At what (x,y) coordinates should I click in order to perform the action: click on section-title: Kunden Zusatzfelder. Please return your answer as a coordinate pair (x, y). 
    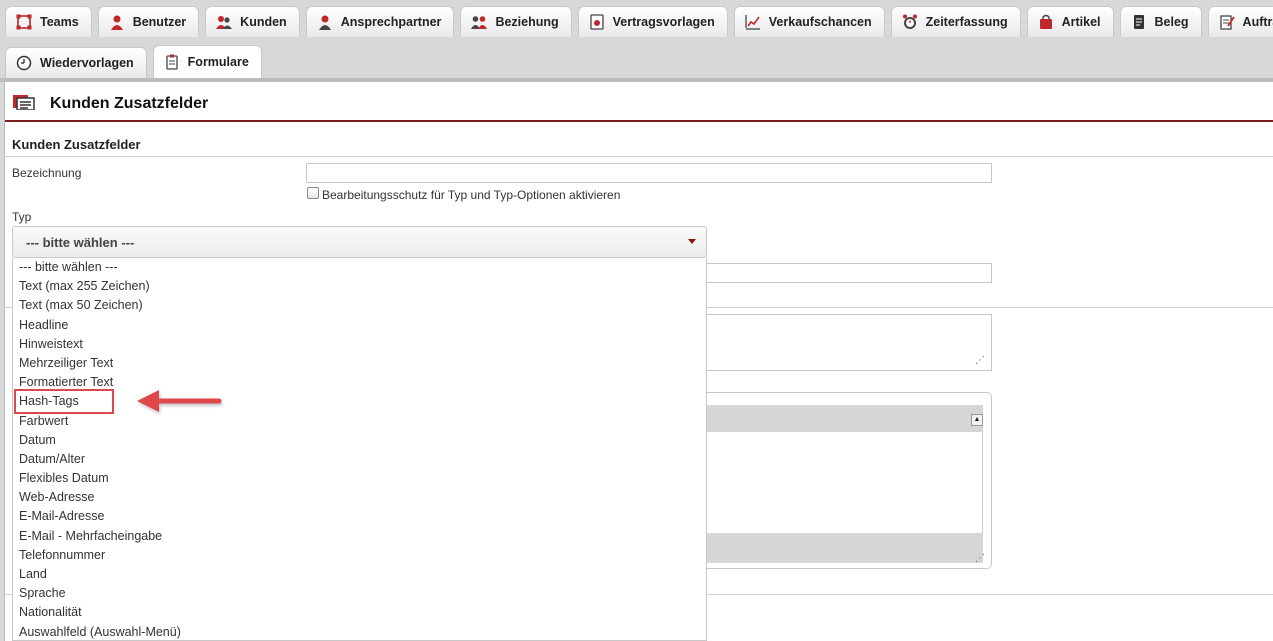
    Looking at the image, I should click on (76, 144).